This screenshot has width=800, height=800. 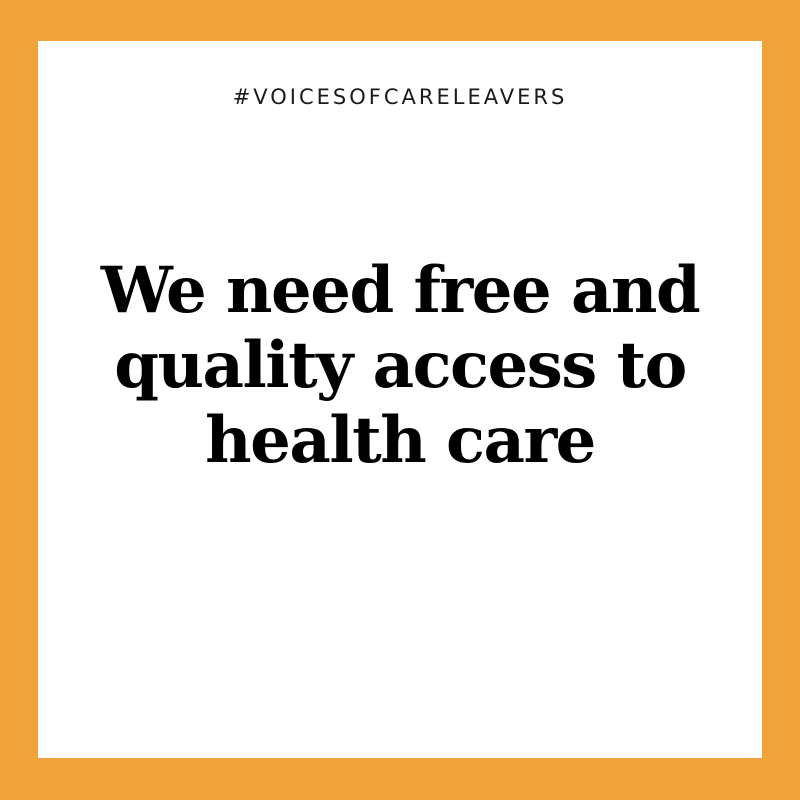 I want to click on headline-line-2: quality access to, so click(x=400, y=365).